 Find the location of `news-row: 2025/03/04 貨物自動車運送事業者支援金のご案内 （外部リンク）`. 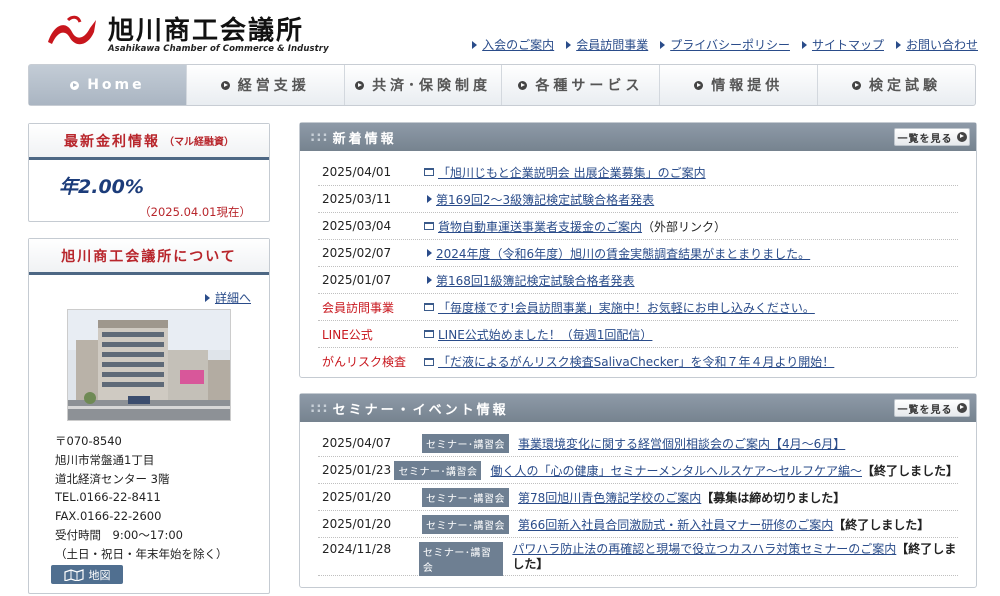

news-row: 2025/03/04 貨物自動車運送事業者支援金のご案内 （外部リンク） is located at coordinates (638, 226).